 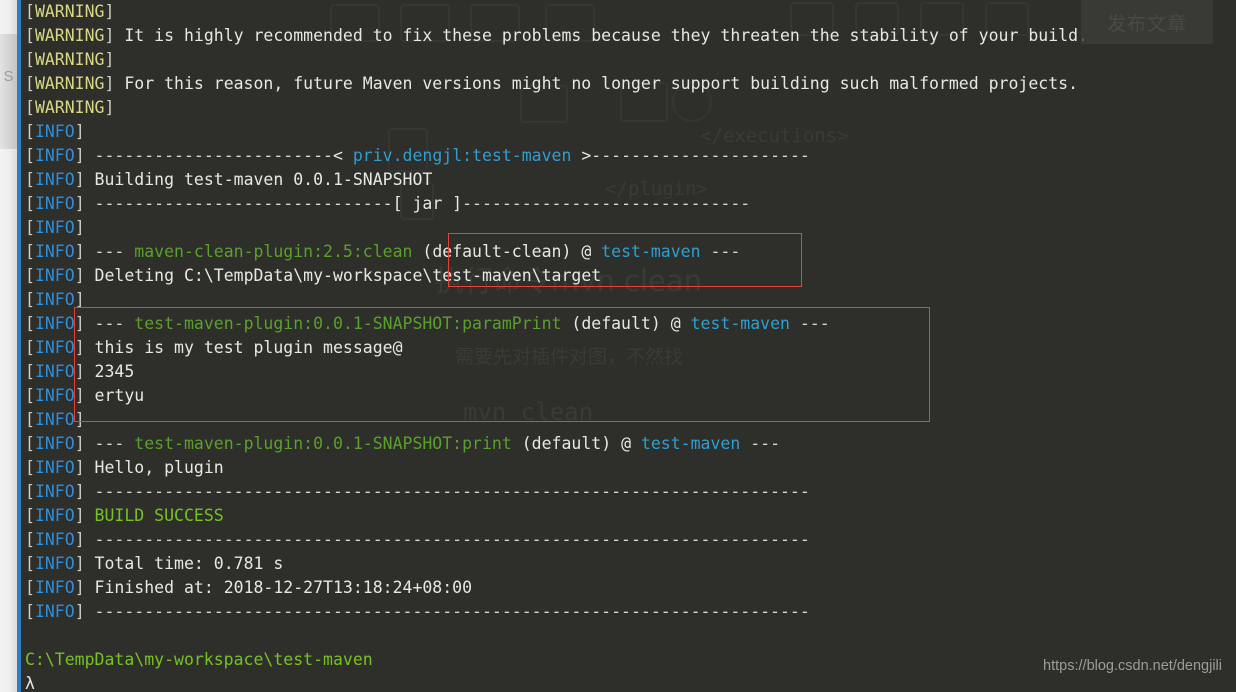 What do you see at coordinates (114, 395) in the screenshot?
I see `console-message: ertyu` at bounding box center [114, 395].